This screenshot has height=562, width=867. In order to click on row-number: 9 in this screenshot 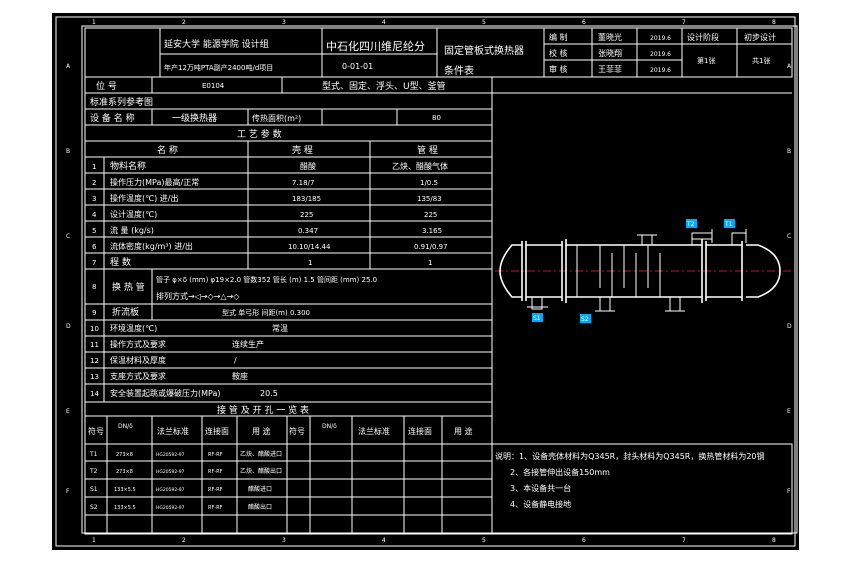, I will do `click(94, 313)`.